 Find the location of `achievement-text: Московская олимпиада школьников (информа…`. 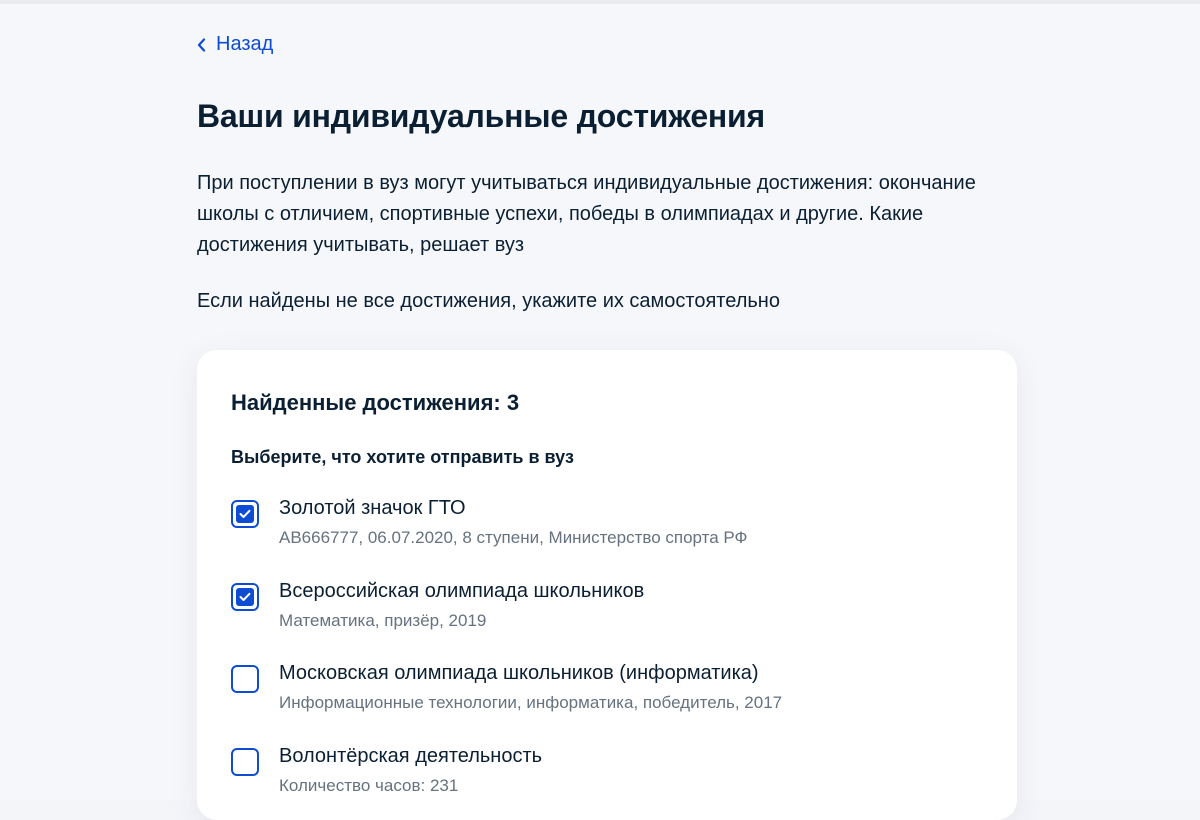

achievement-text: Московская олимпиада школьников (информа… is located at coordinates (530, 687).